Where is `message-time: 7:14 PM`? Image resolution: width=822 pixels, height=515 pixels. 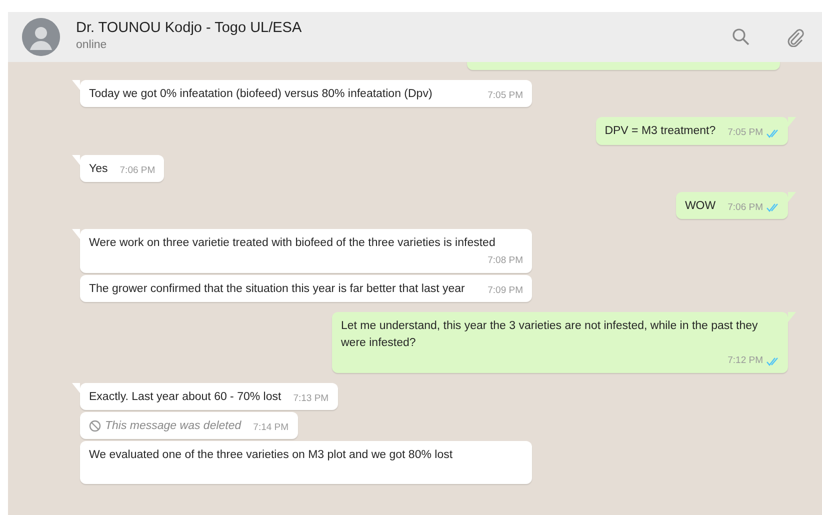
message-time: 7:14 PM is located at coordinates (271, 427).